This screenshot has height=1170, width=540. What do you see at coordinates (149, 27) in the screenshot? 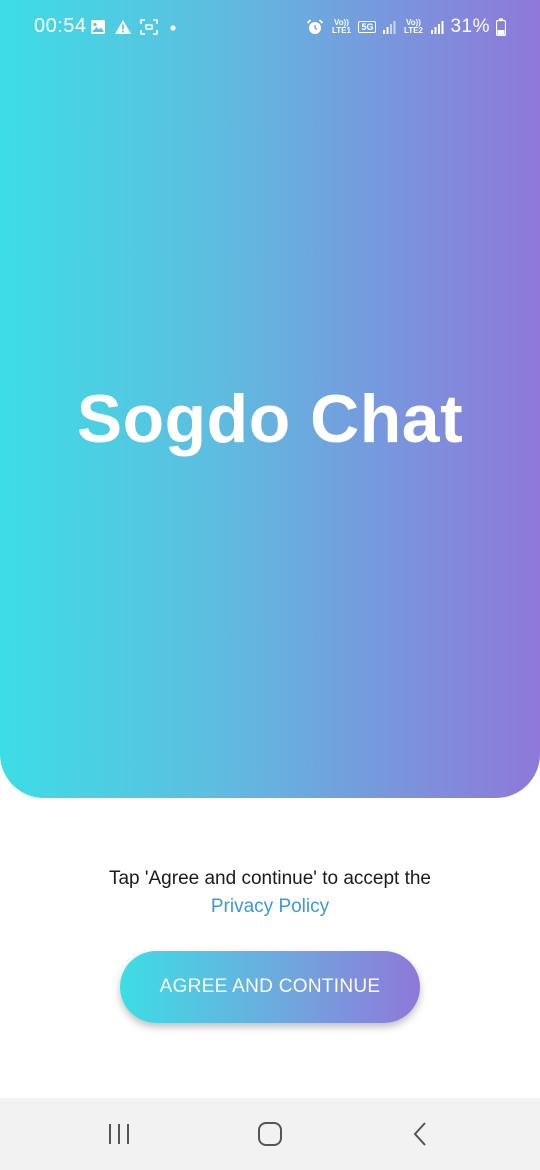
I see `screen-capture-icon` at bounding box center [149, 27].